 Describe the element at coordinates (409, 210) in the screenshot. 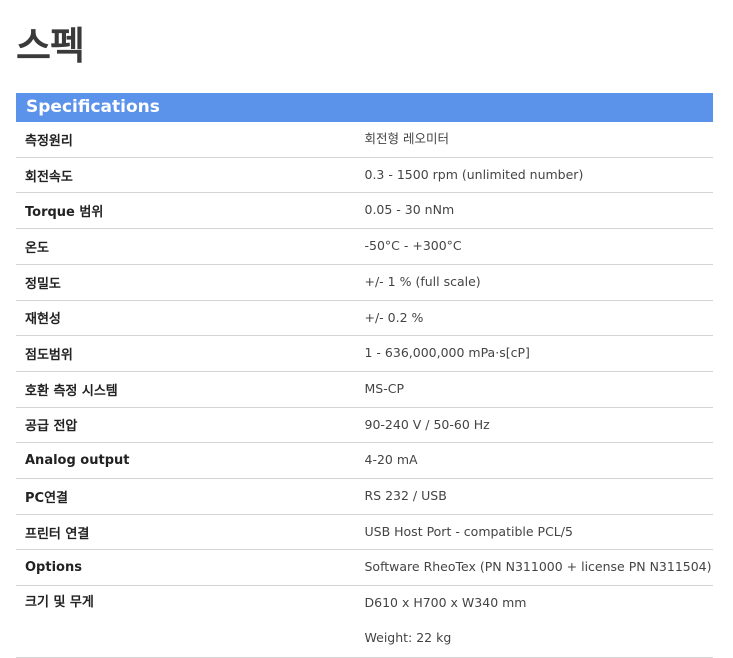

I see `spec-value-line: 0.05 - 30 nNm` at that location.